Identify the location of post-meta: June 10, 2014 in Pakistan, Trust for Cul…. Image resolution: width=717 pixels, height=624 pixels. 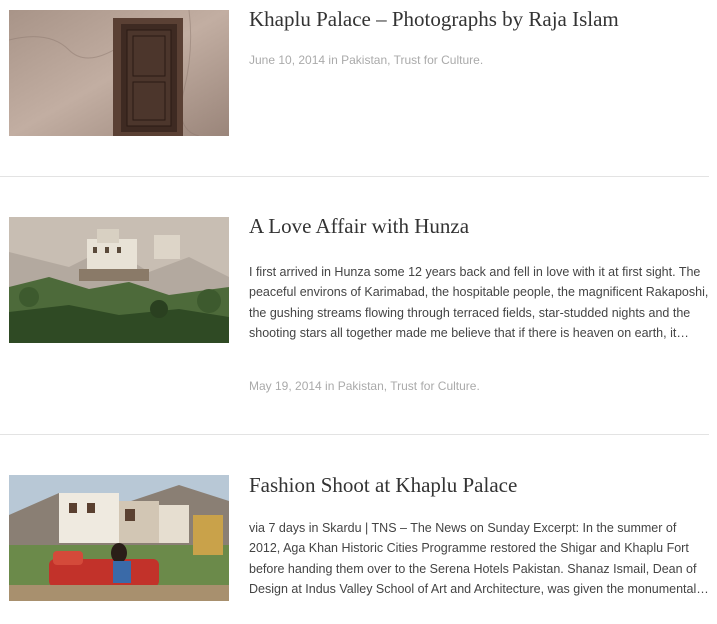
(366, 60).